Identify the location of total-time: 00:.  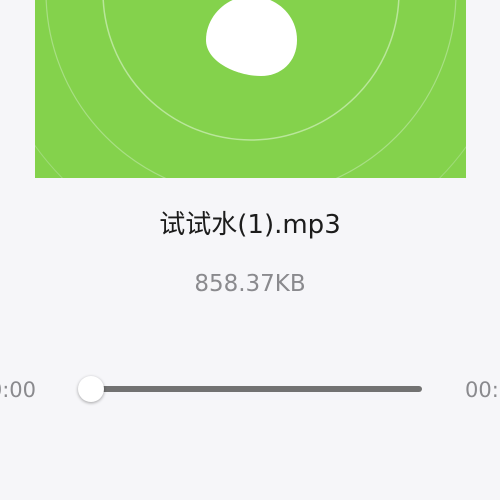
(482, 390).